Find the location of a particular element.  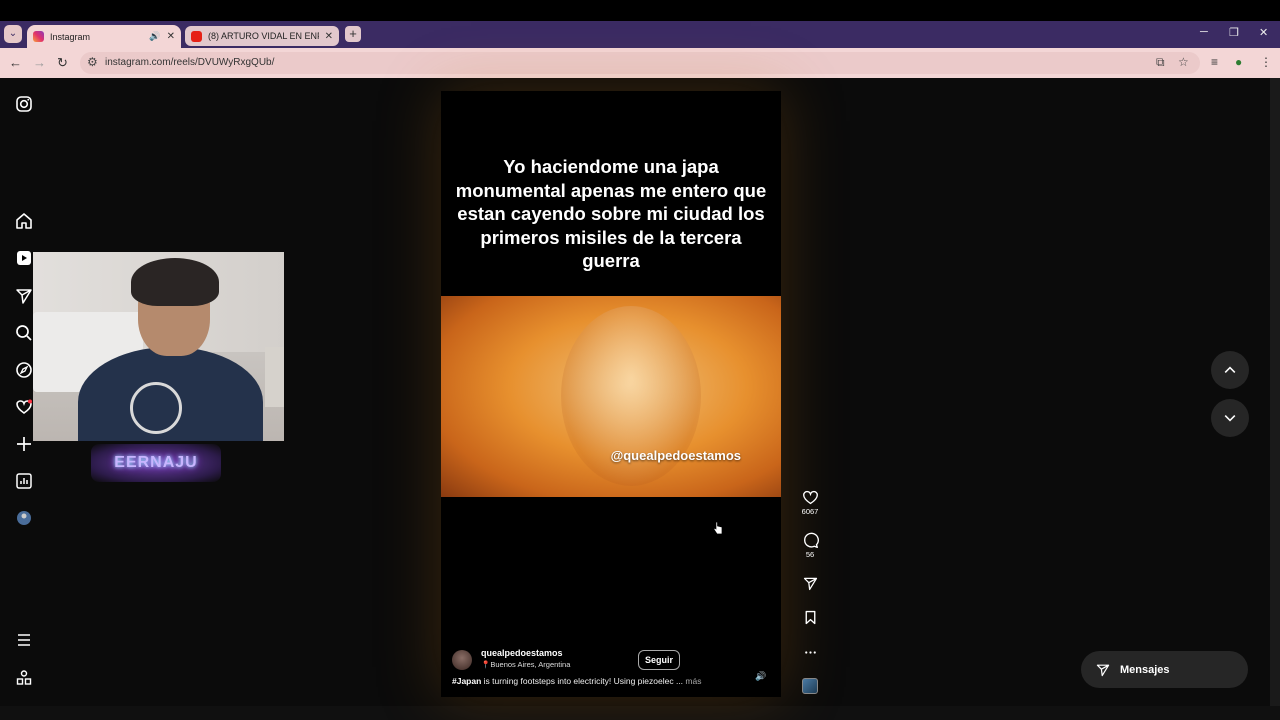

audio-thumbnail is located at coordinates (810, 686).